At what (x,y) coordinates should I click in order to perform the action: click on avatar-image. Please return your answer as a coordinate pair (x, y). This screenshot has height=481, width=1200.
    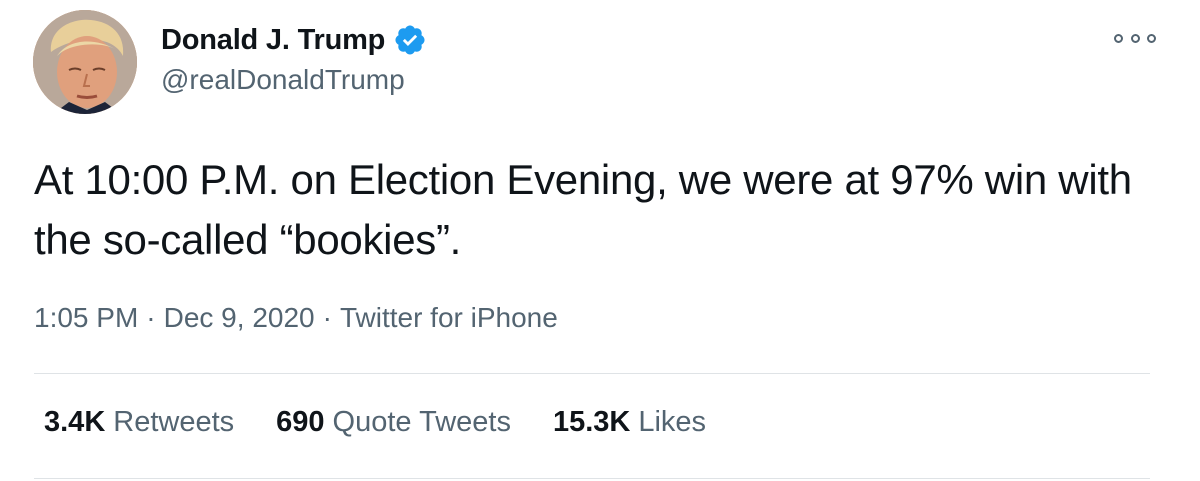
    Looking at the image, I should click on (85, 62).